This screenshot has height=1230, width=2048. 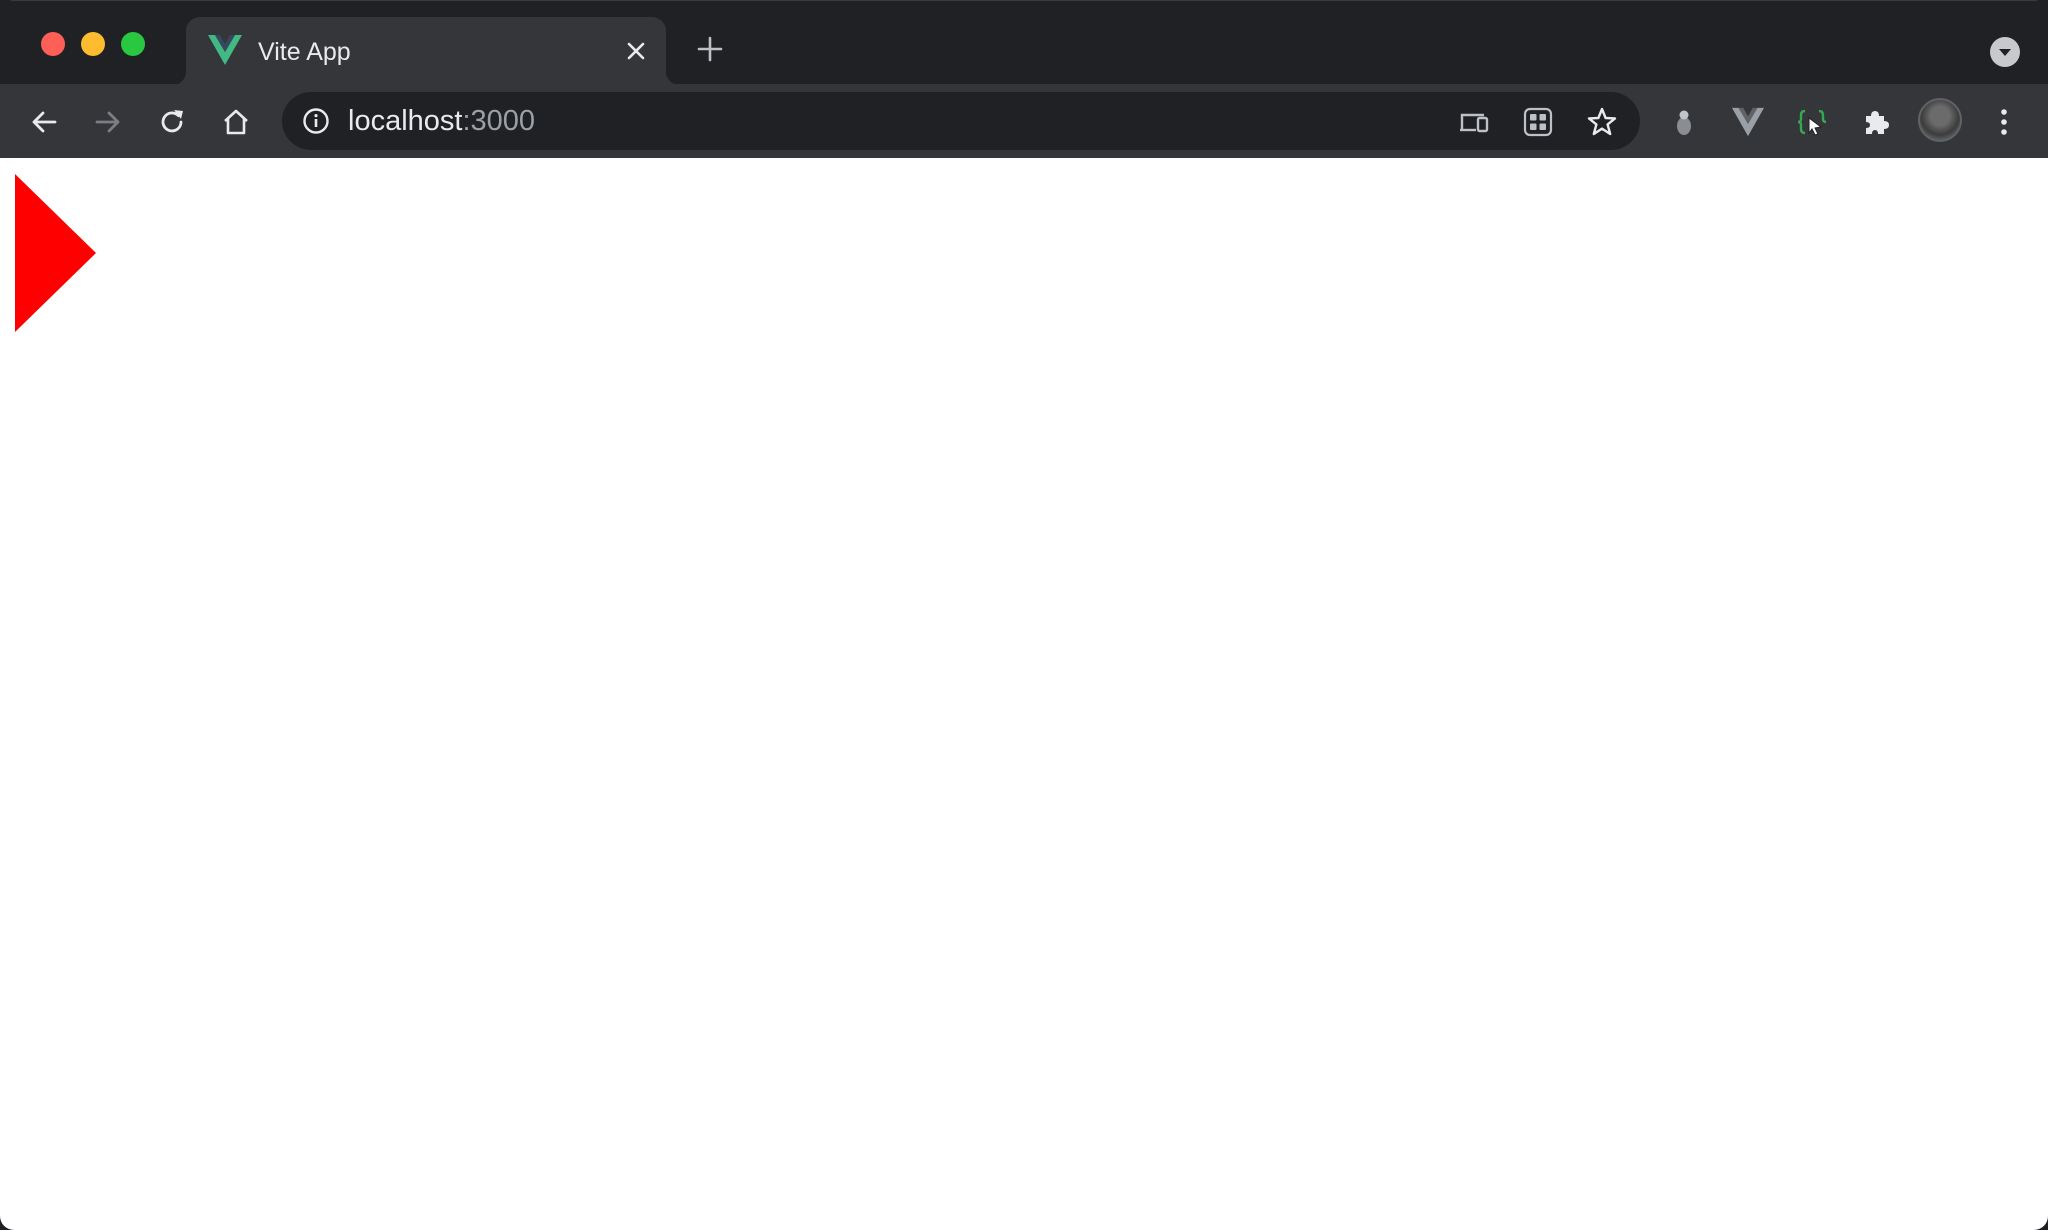 What do you see at coordinates (55, 253) in the screenshot?
I see `red-triangle-shape` at bounding box center [55, 253].